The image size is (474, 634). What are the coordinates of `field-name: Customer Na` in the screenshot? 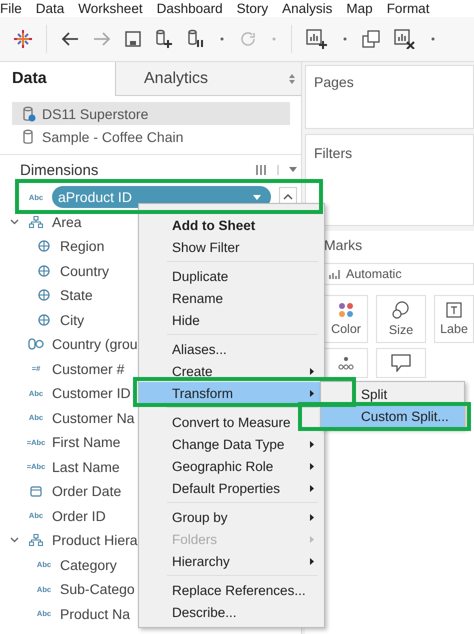 It's located at (93, 418).